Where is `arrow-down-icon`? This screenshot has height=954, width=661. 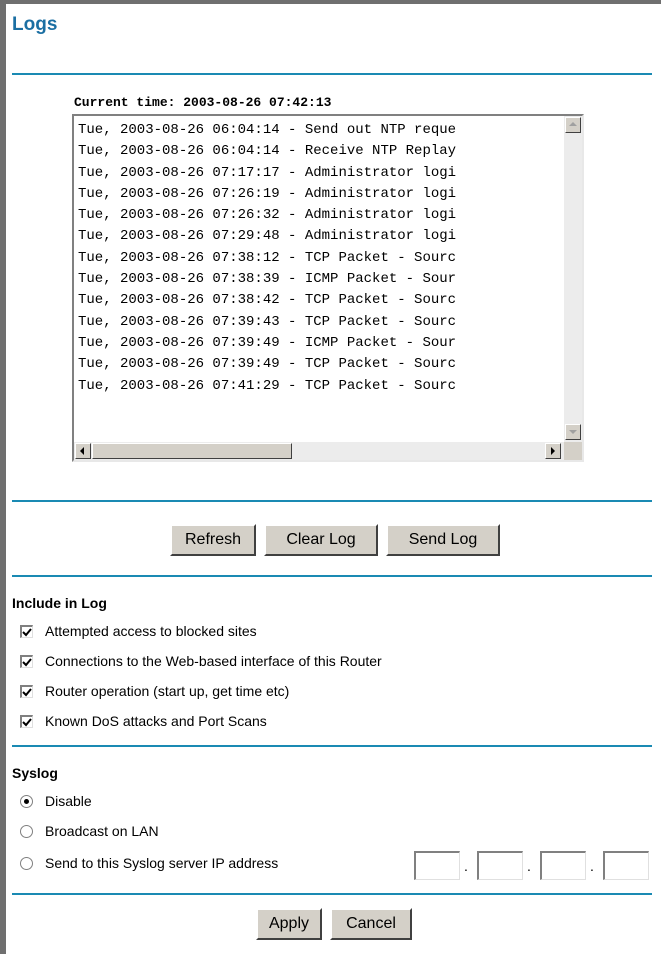 arrow-down-icon is located at coordinates (573, 432).